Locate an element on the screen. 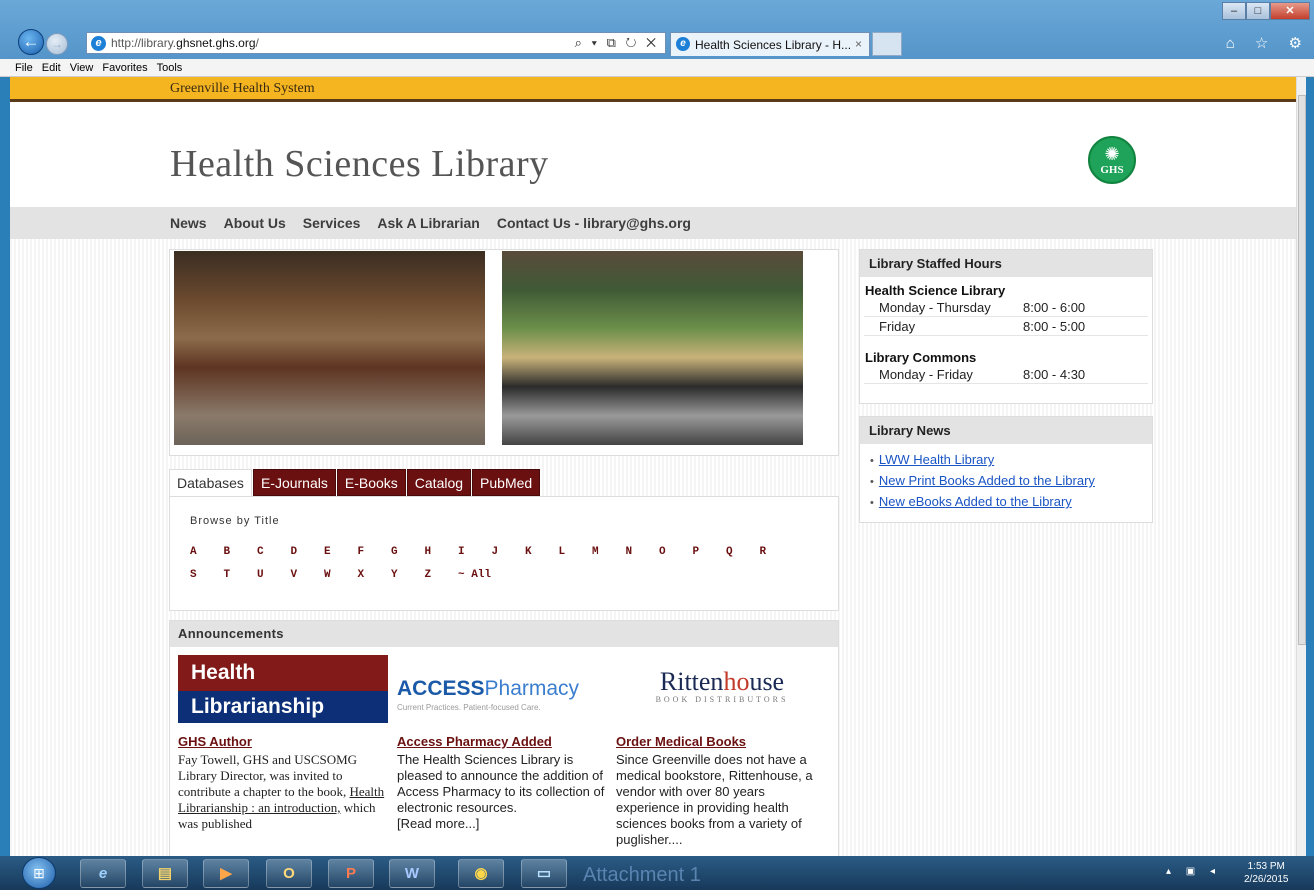 This screenshot has width=1314, height=890. letter-link: R is located at coordinates (777, 552).